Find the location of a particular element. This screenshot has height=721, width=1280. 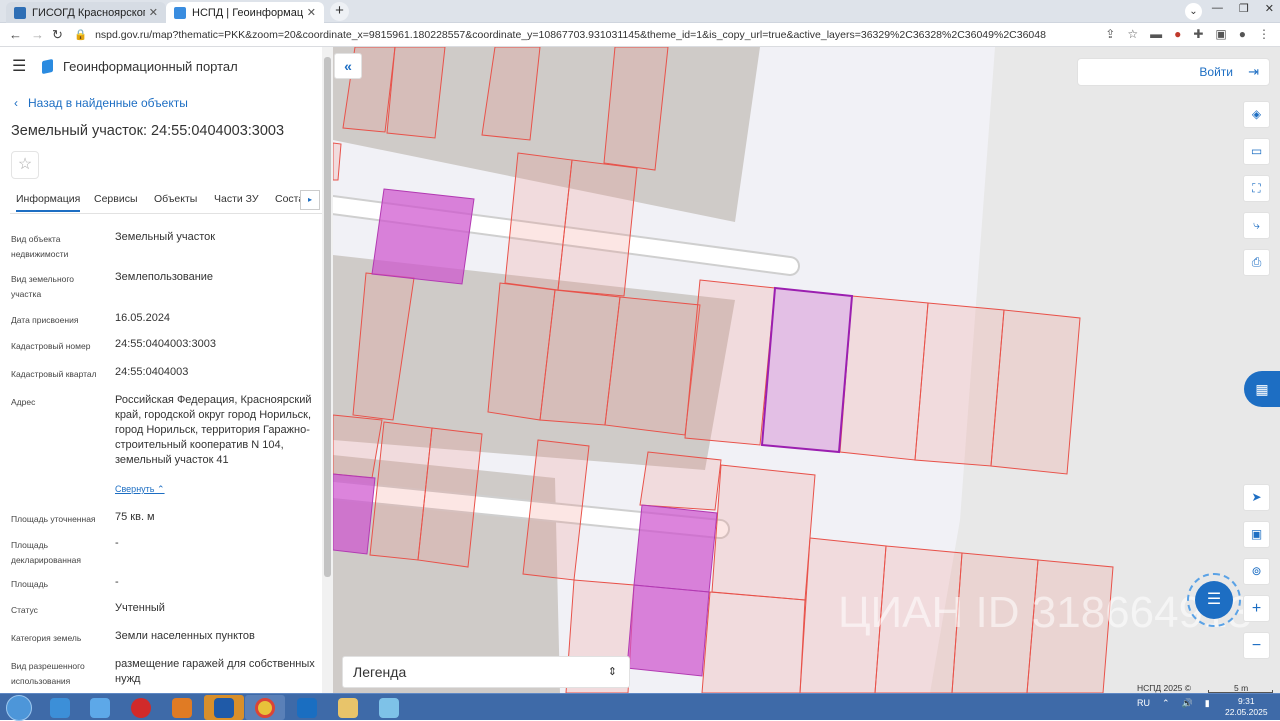

bookmark-star-icon: ☆ is located at coordinates (1132, 34).